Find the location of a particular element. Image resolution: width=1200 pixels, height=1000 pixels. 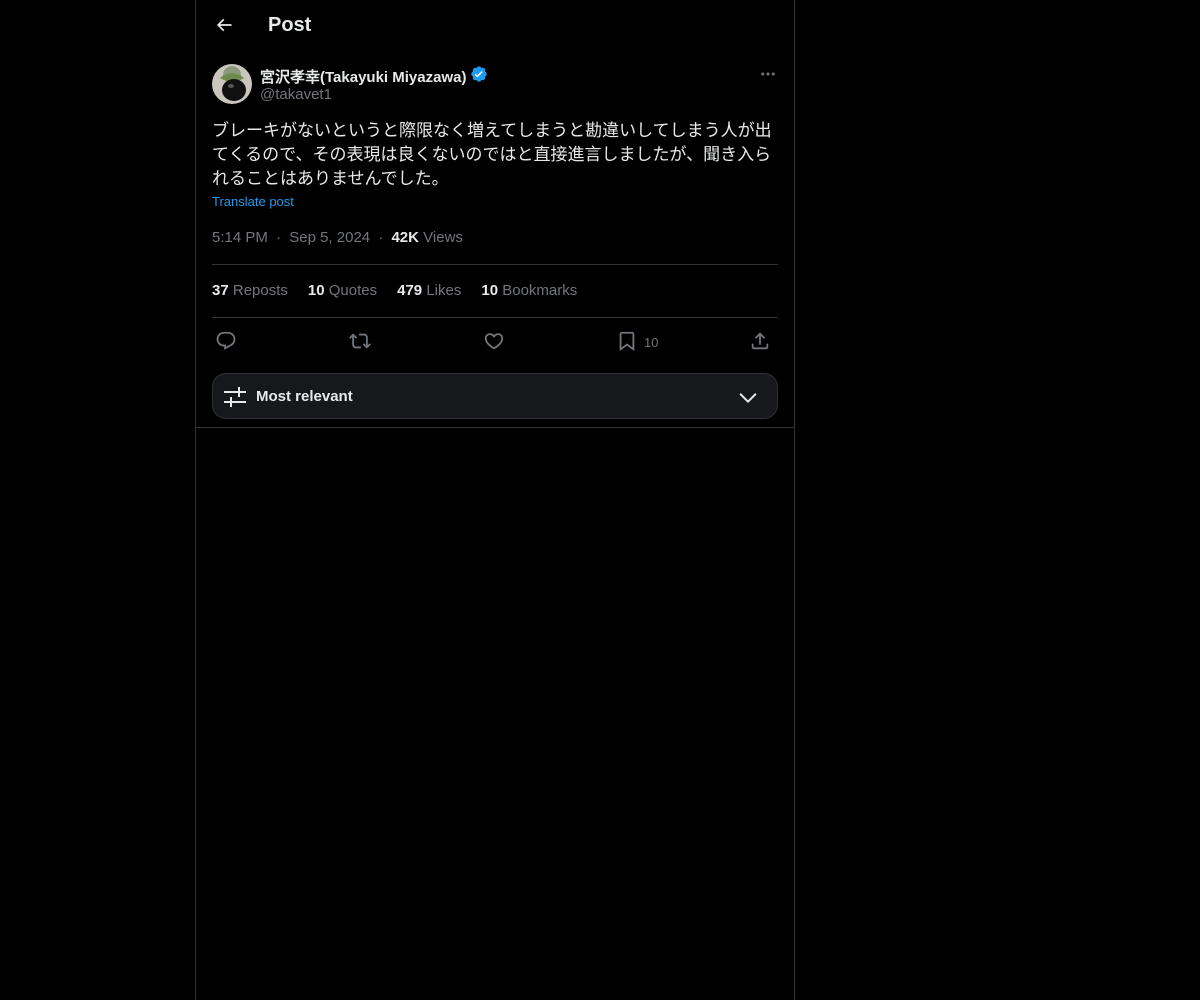

heart-icon is located at coordinates (494, 342).